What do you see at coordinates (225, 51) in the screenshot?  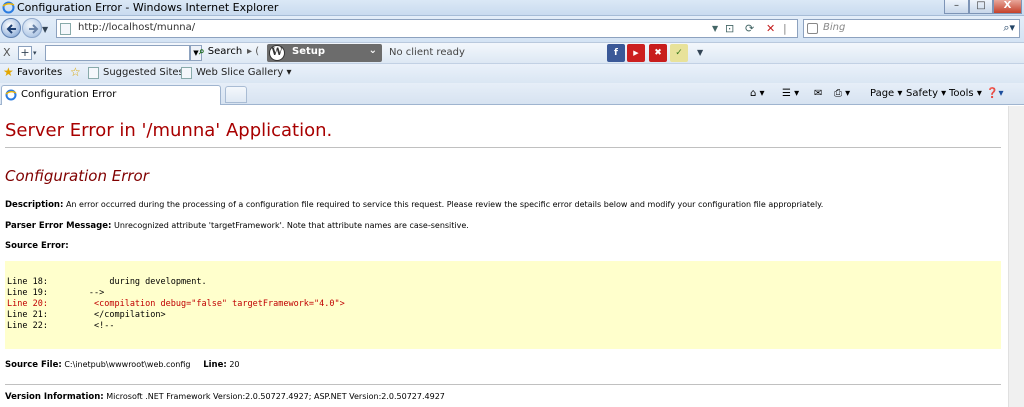 I see `toolbar-search-label: Search` at bounding box center [225, 51].